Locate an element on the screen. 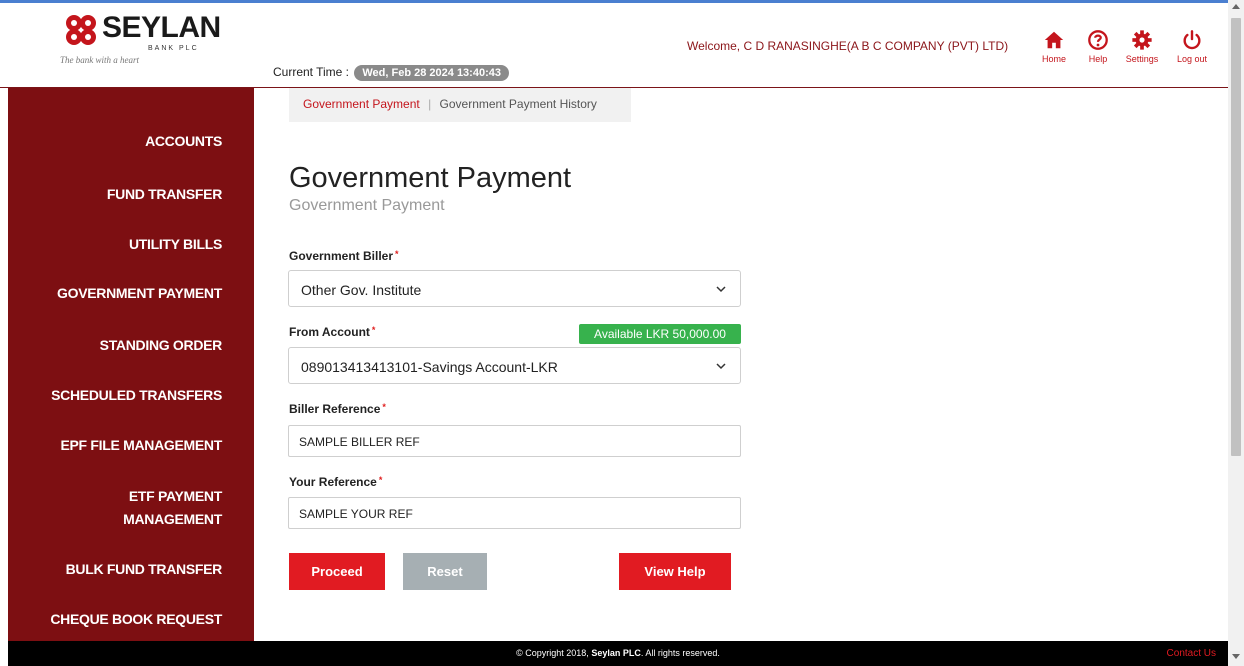 The width and height of the screenshot is (1244, 666). government-biller-value: Other Gov. Institute is located at coordinates (361, 290).